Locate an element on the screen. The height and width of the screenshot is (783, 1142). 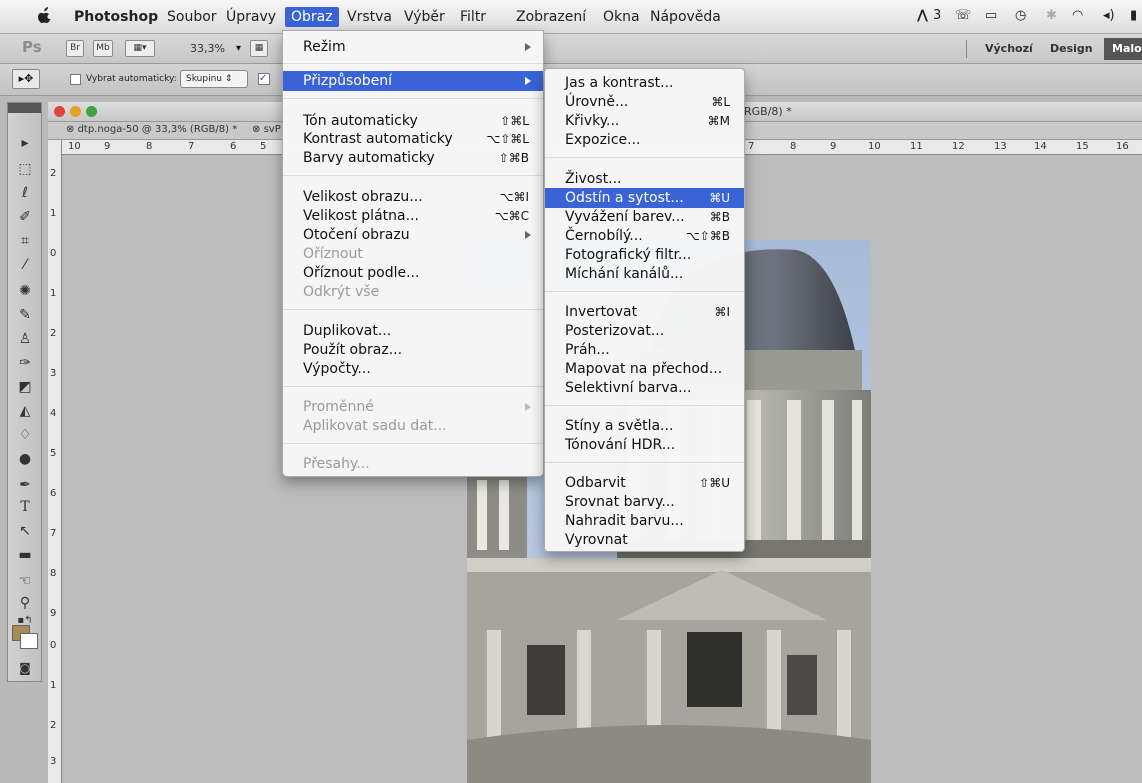
menu-item-rezim: Režim is located at coordinates (413, 47).